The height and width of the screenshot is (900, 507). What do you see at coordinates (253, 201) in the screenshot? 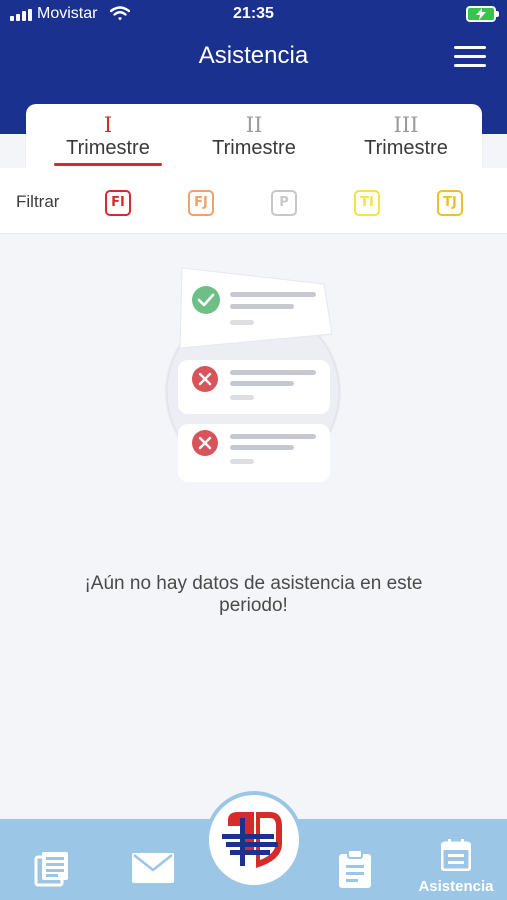
I see `filter-bar: Filtrar FI FJ P TI TJ` at bounding box center [253, 201].